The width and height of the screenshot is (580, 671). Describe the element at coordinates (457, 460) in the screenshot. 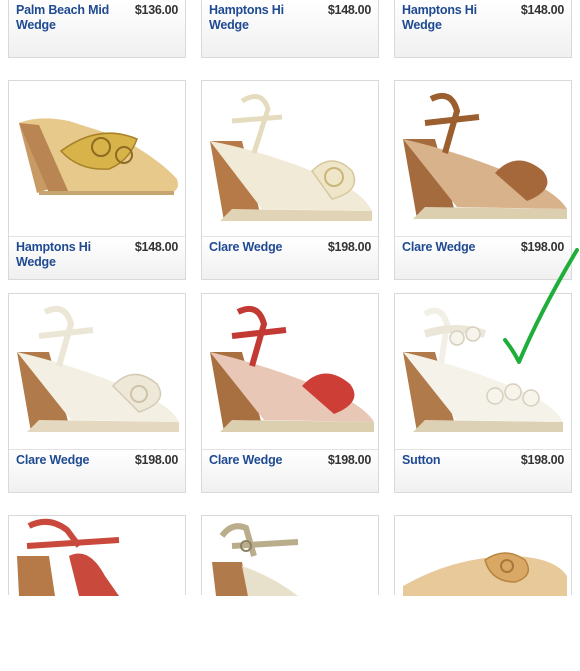

I see `product-name-link: Sutton` at that location.